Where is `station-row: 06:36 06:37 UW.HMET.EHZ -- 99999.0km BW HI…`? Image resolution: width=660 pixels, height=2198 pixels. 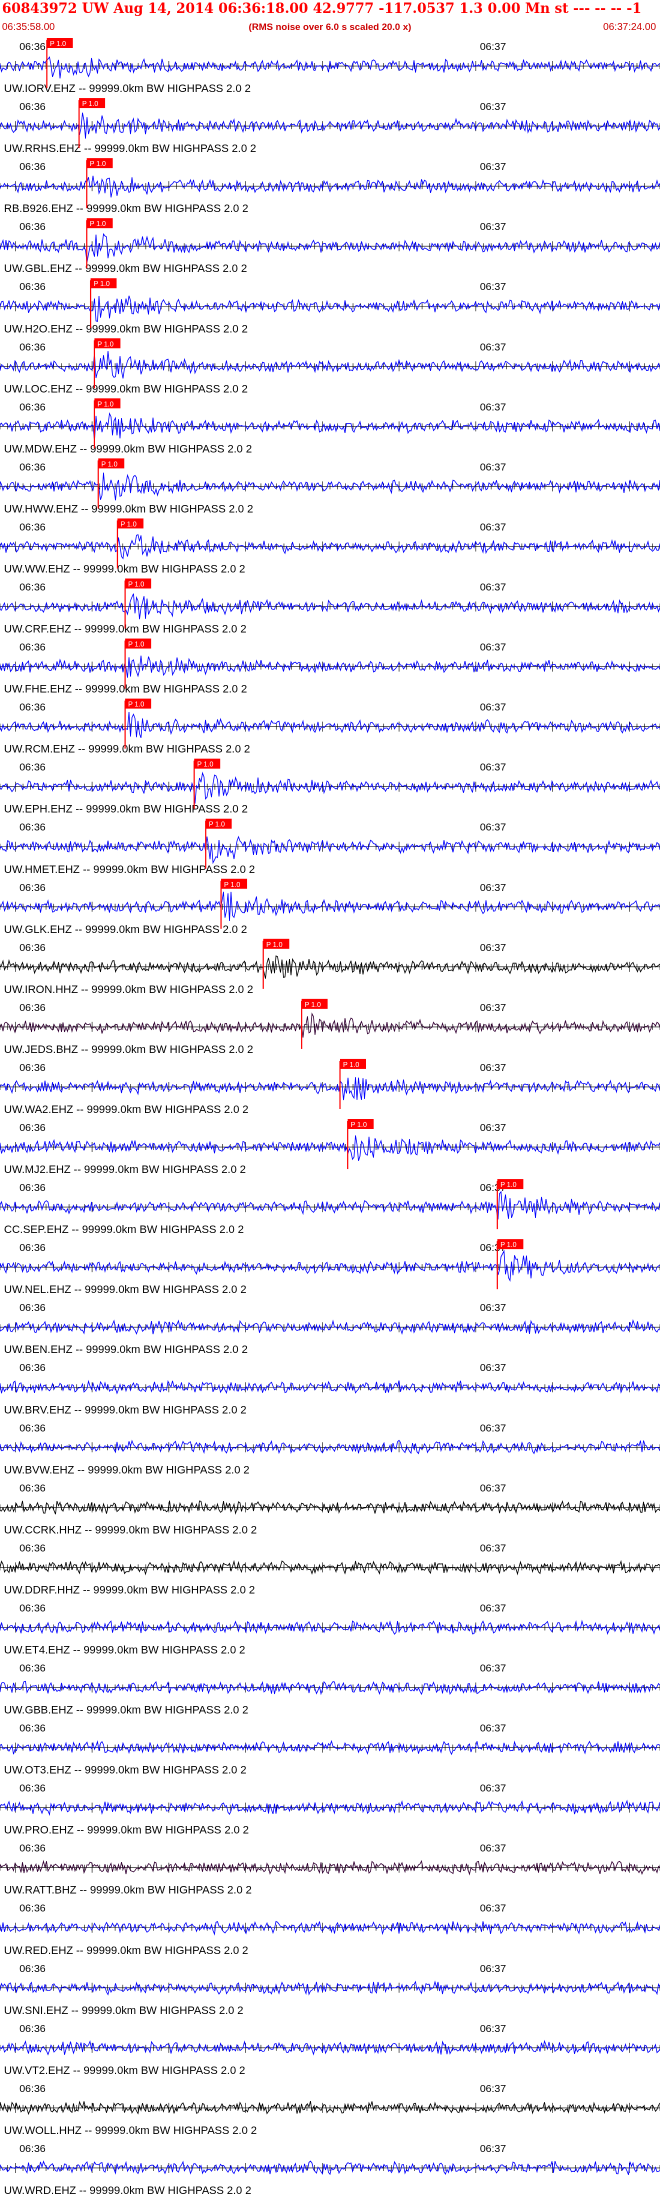 station-row: 06:36 06:37 UW.HMET.EHZ -- 99999.0km BW HI… is located at coordinates (330, 847).